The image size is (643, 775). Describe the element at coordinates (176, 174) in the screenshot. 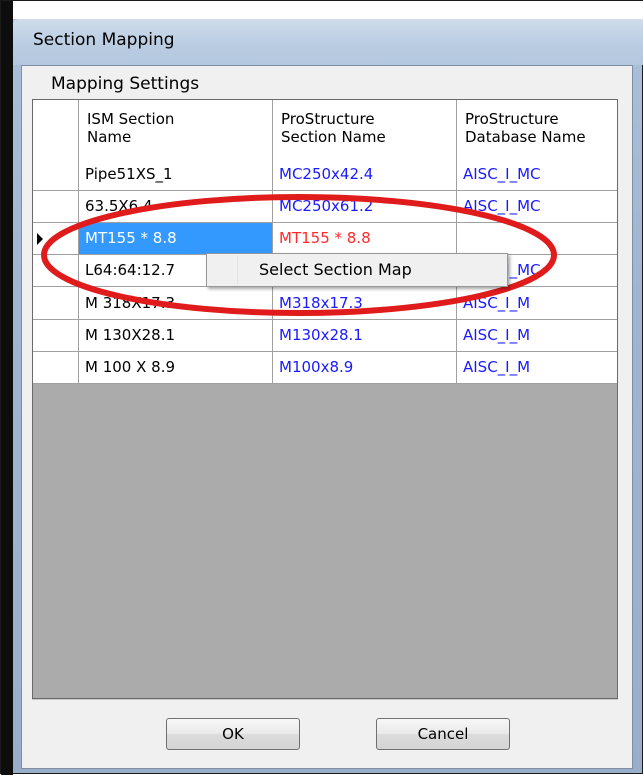

I see `ism-section-cell: Pipe51XS_1` at that location.